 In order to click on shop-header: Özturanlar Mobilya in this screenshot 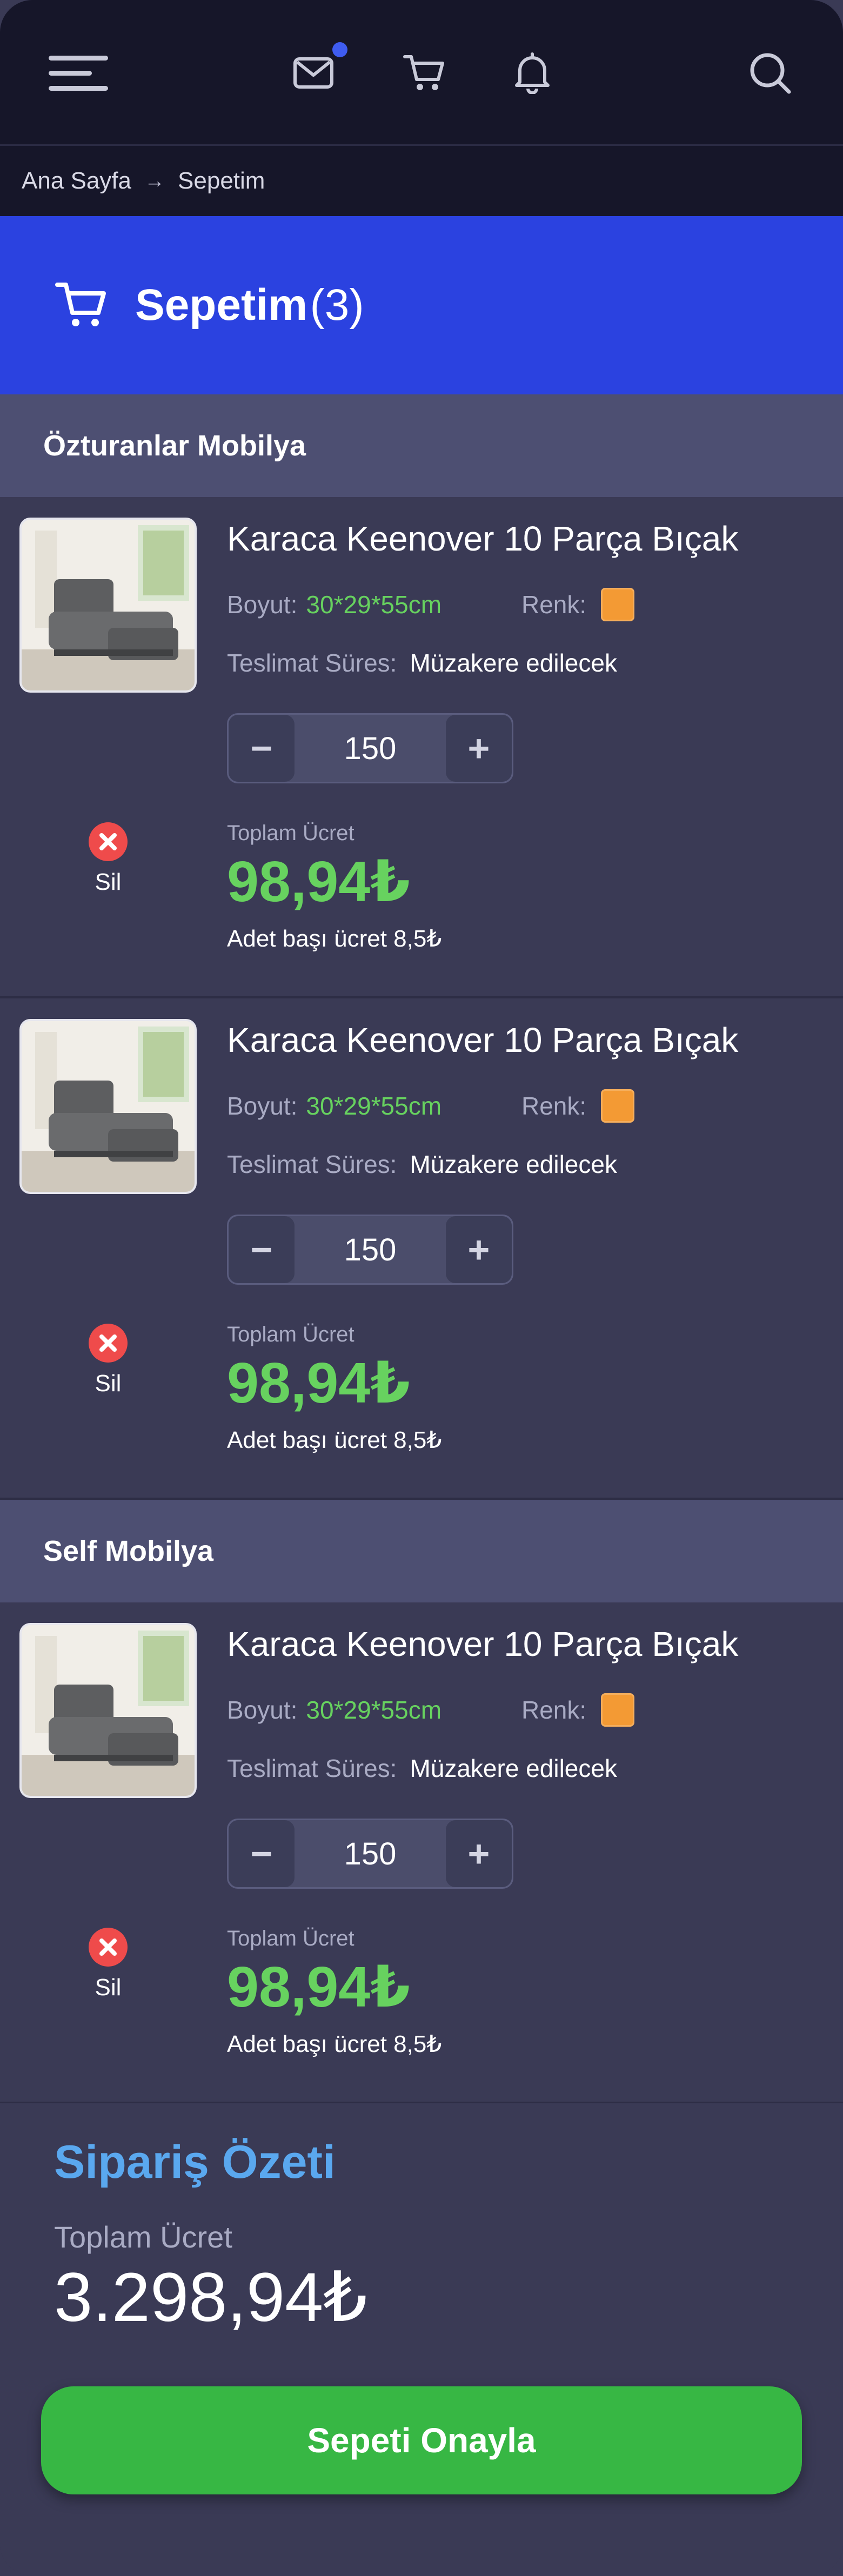, I will do `click(421, 446)`.